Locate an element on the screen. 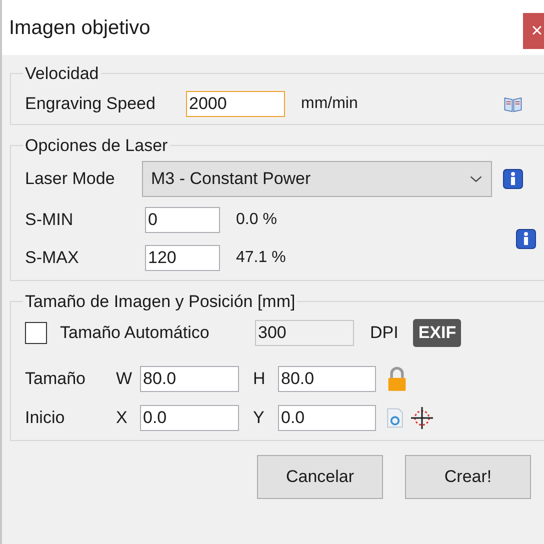 This screenshot has width=544, height=544. window-title: Imagen objetivo is located at coordinates (79, 28).